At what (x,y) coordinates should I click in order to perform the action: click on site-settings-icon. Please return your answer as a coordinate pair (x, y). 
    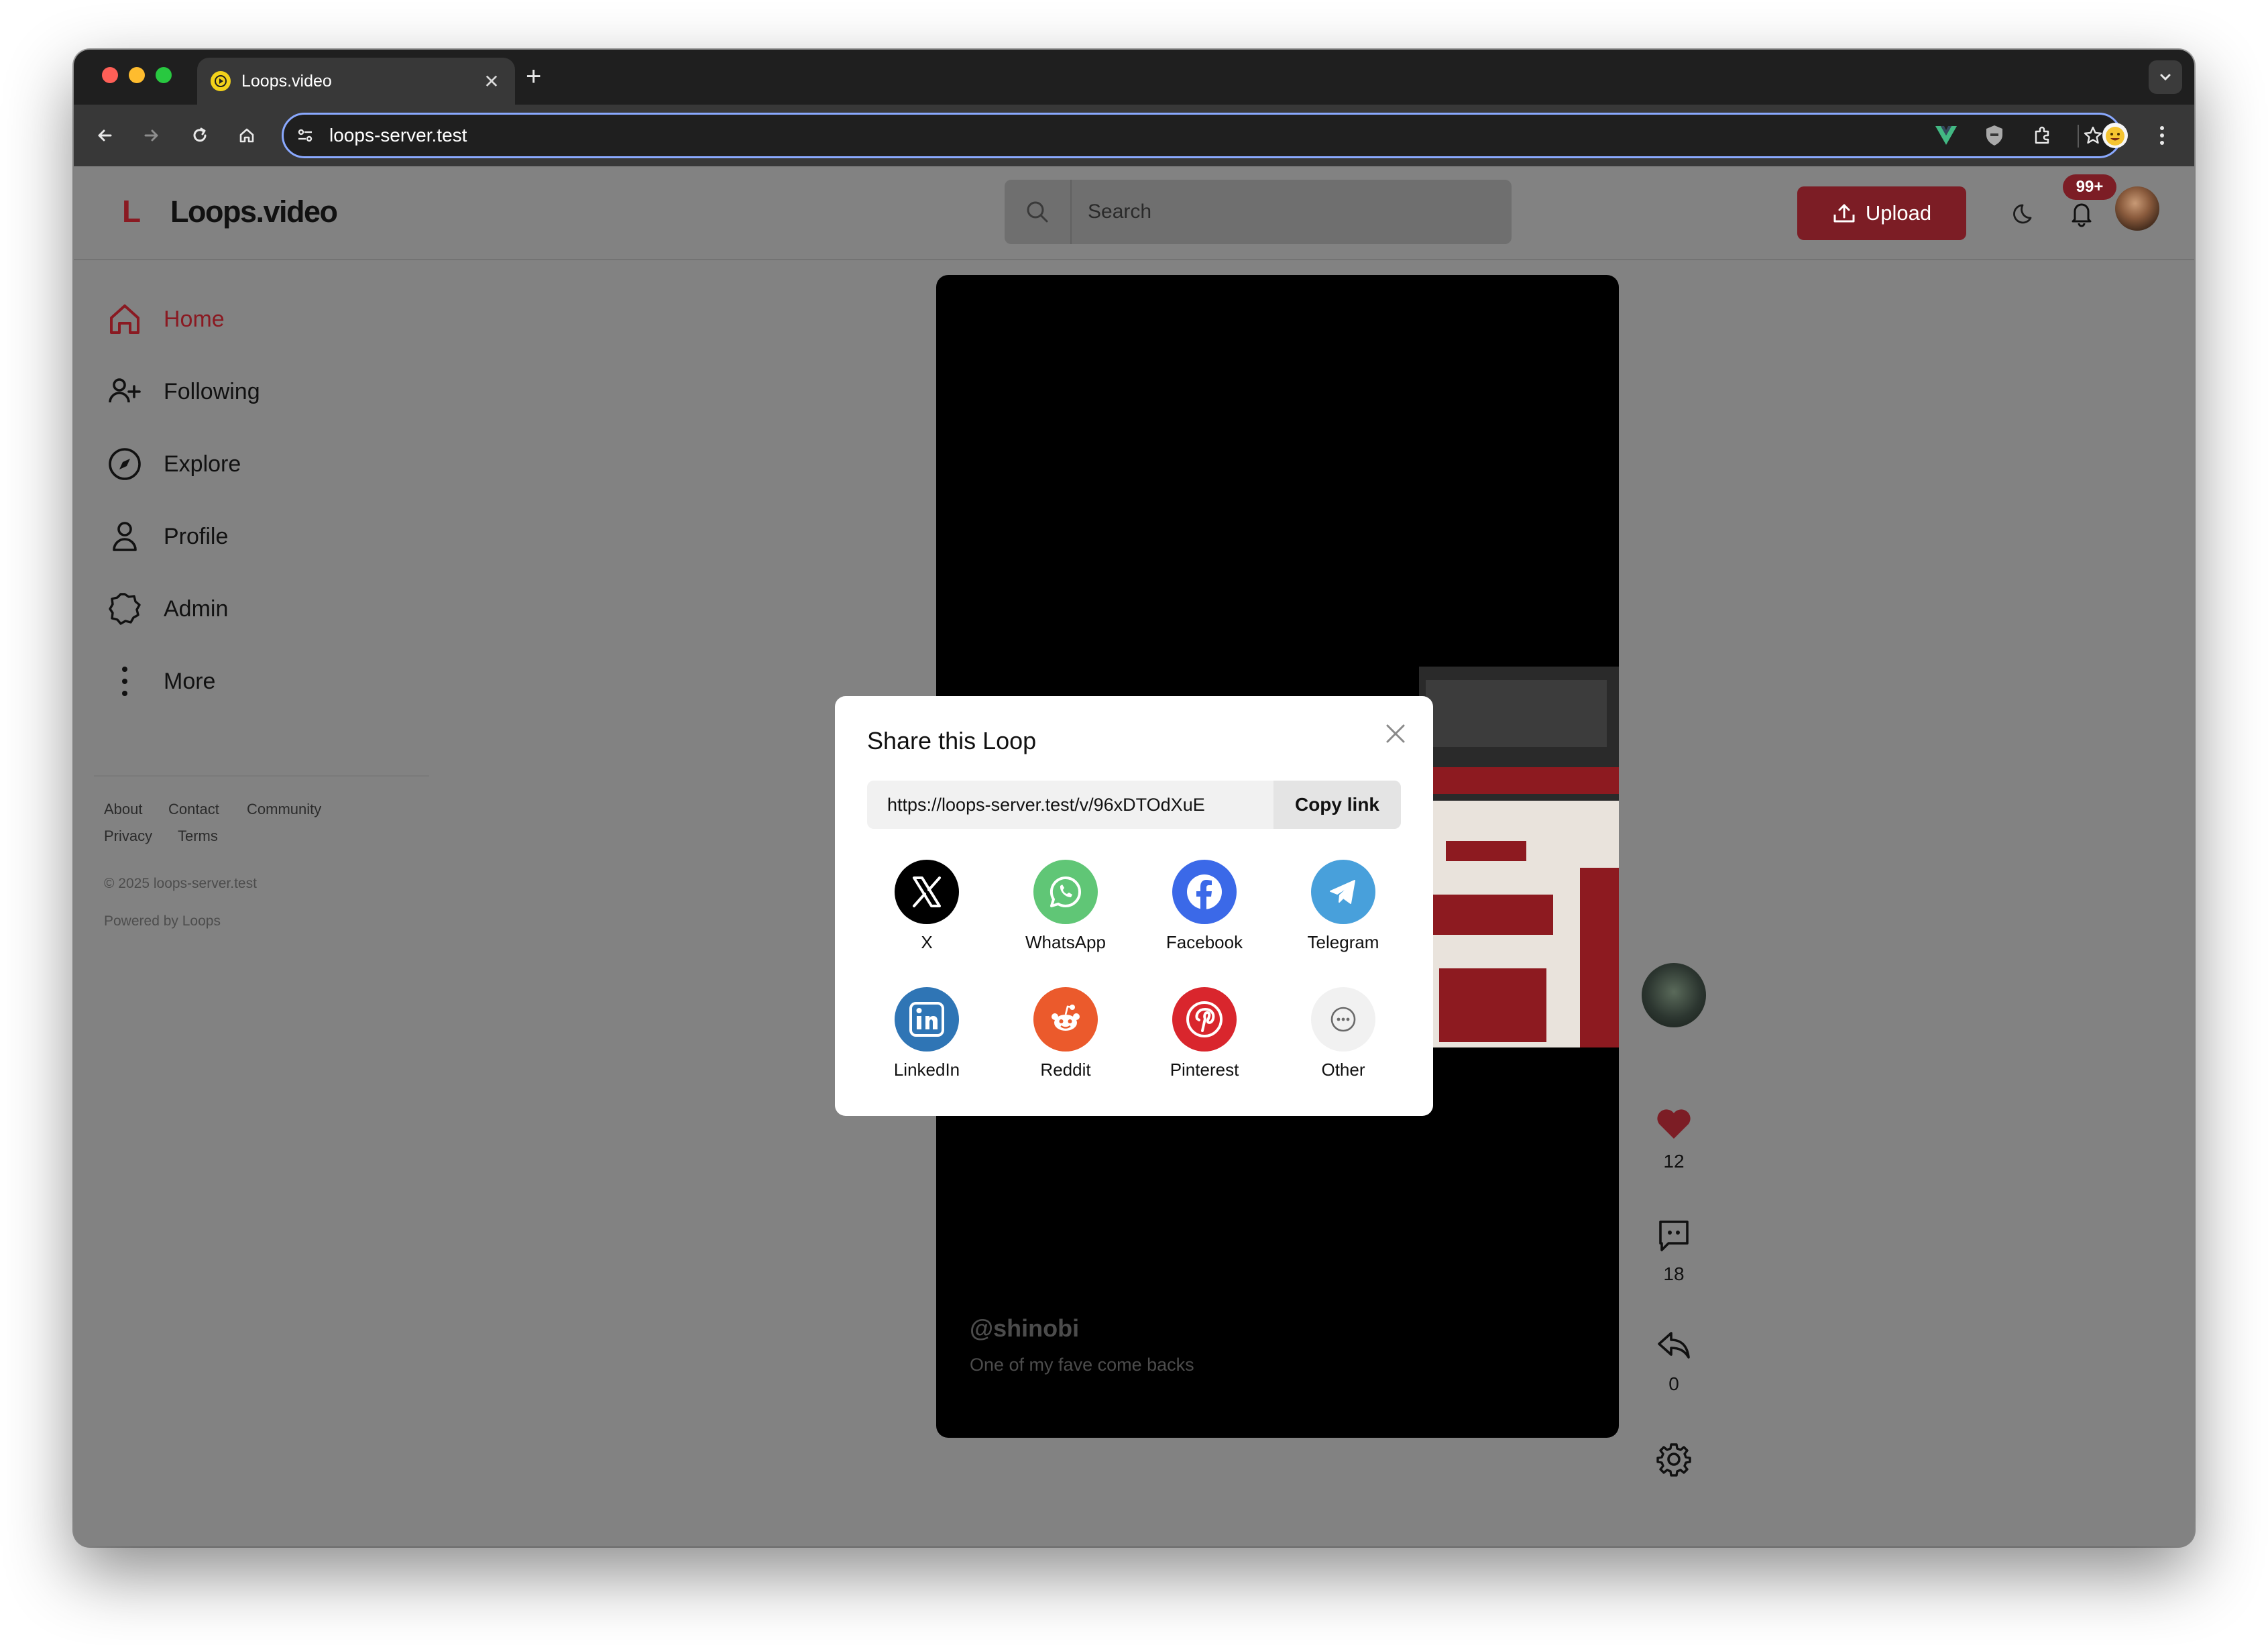
    Looking at the image, I should click on (305, 135).